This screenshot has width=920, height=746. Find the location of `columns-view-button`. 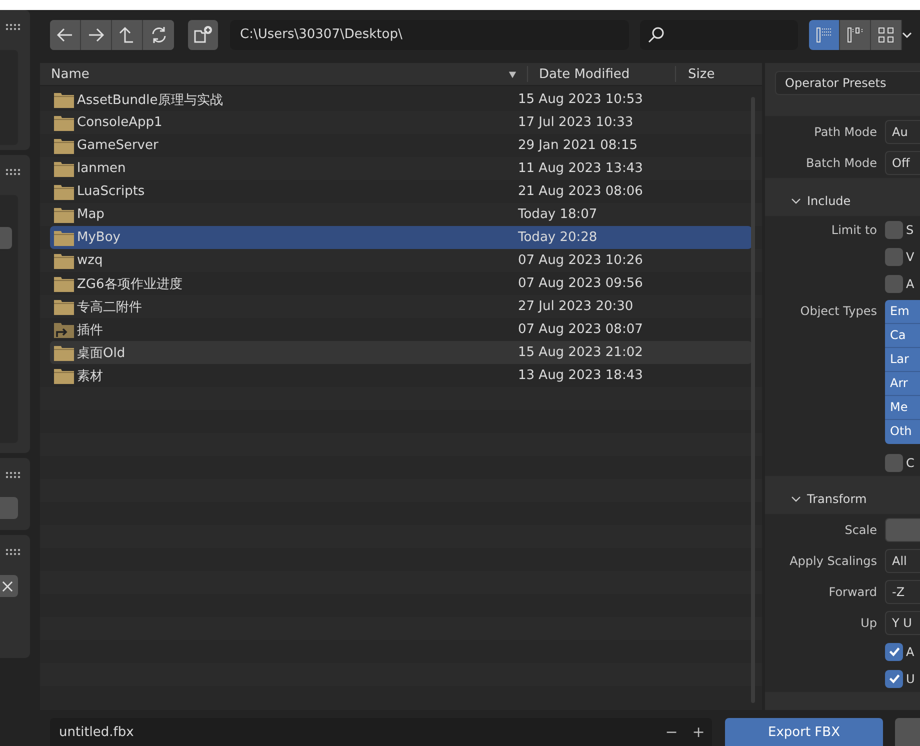

columns-view-button is located at coordinates (855, 35).